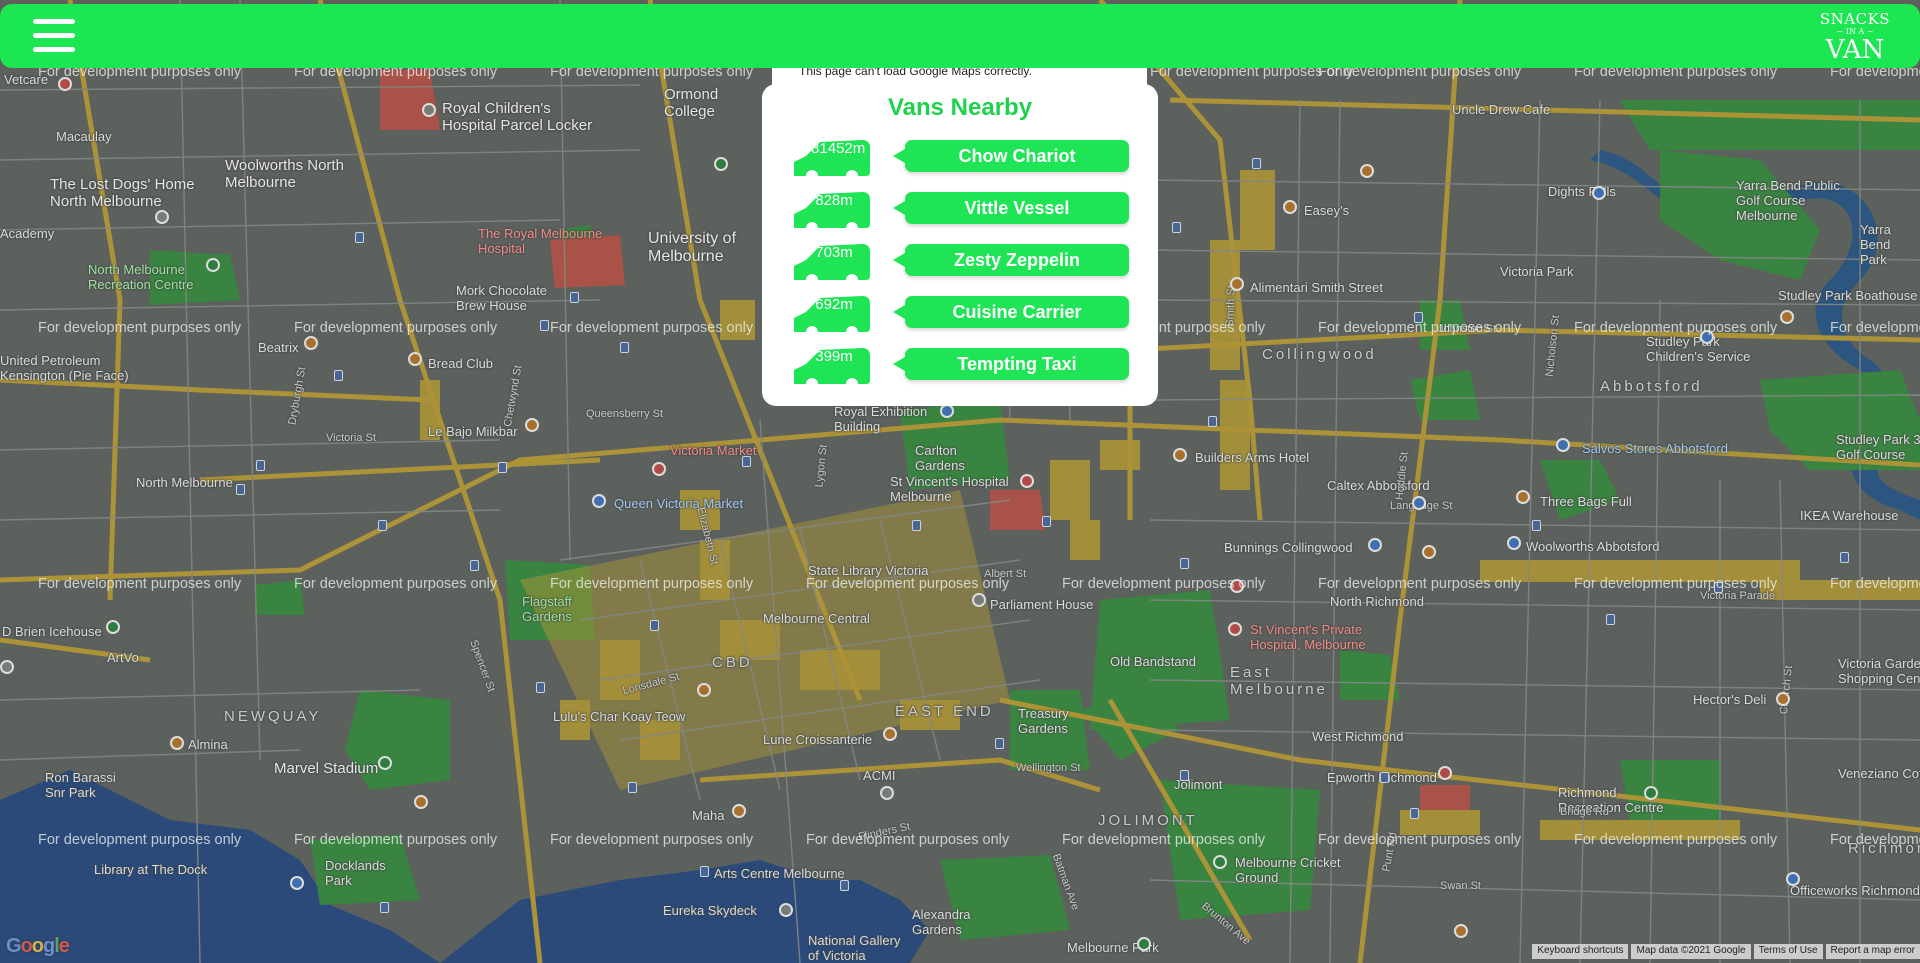 The height and width of the screenshot is (963, 1920). What do you see at coordinates (540, 241) in the screenshot?
I see `place-label: The Royal Melbourne Hospital` at bounding box center [540, 241].